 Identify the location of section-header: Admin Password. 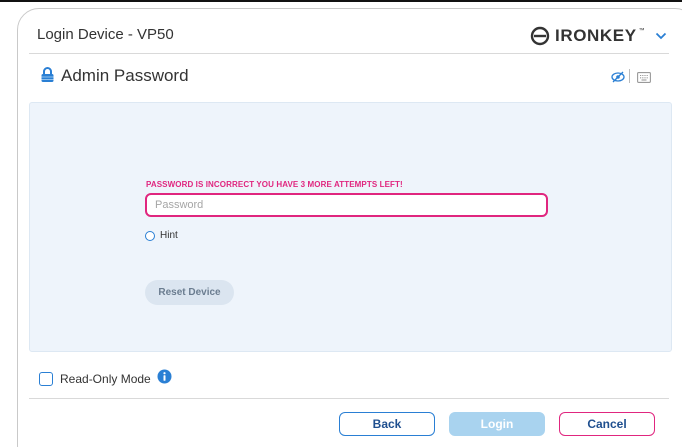
(347, 77).